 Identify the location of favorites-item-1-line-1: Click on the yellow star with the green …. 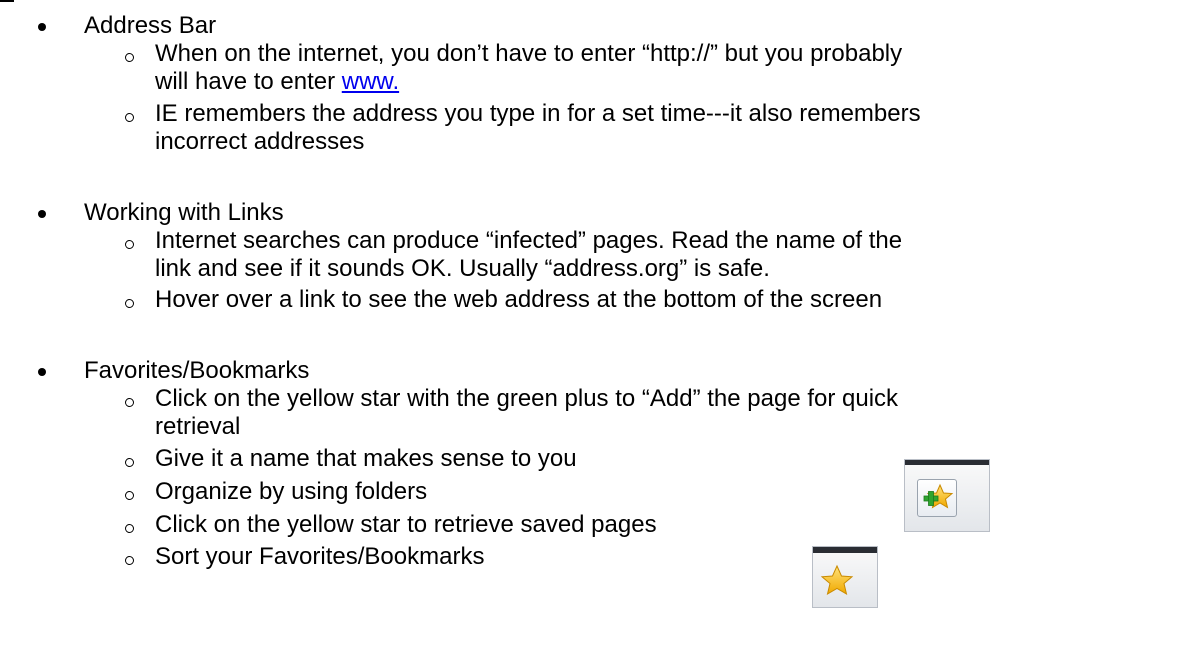
(527, 398).